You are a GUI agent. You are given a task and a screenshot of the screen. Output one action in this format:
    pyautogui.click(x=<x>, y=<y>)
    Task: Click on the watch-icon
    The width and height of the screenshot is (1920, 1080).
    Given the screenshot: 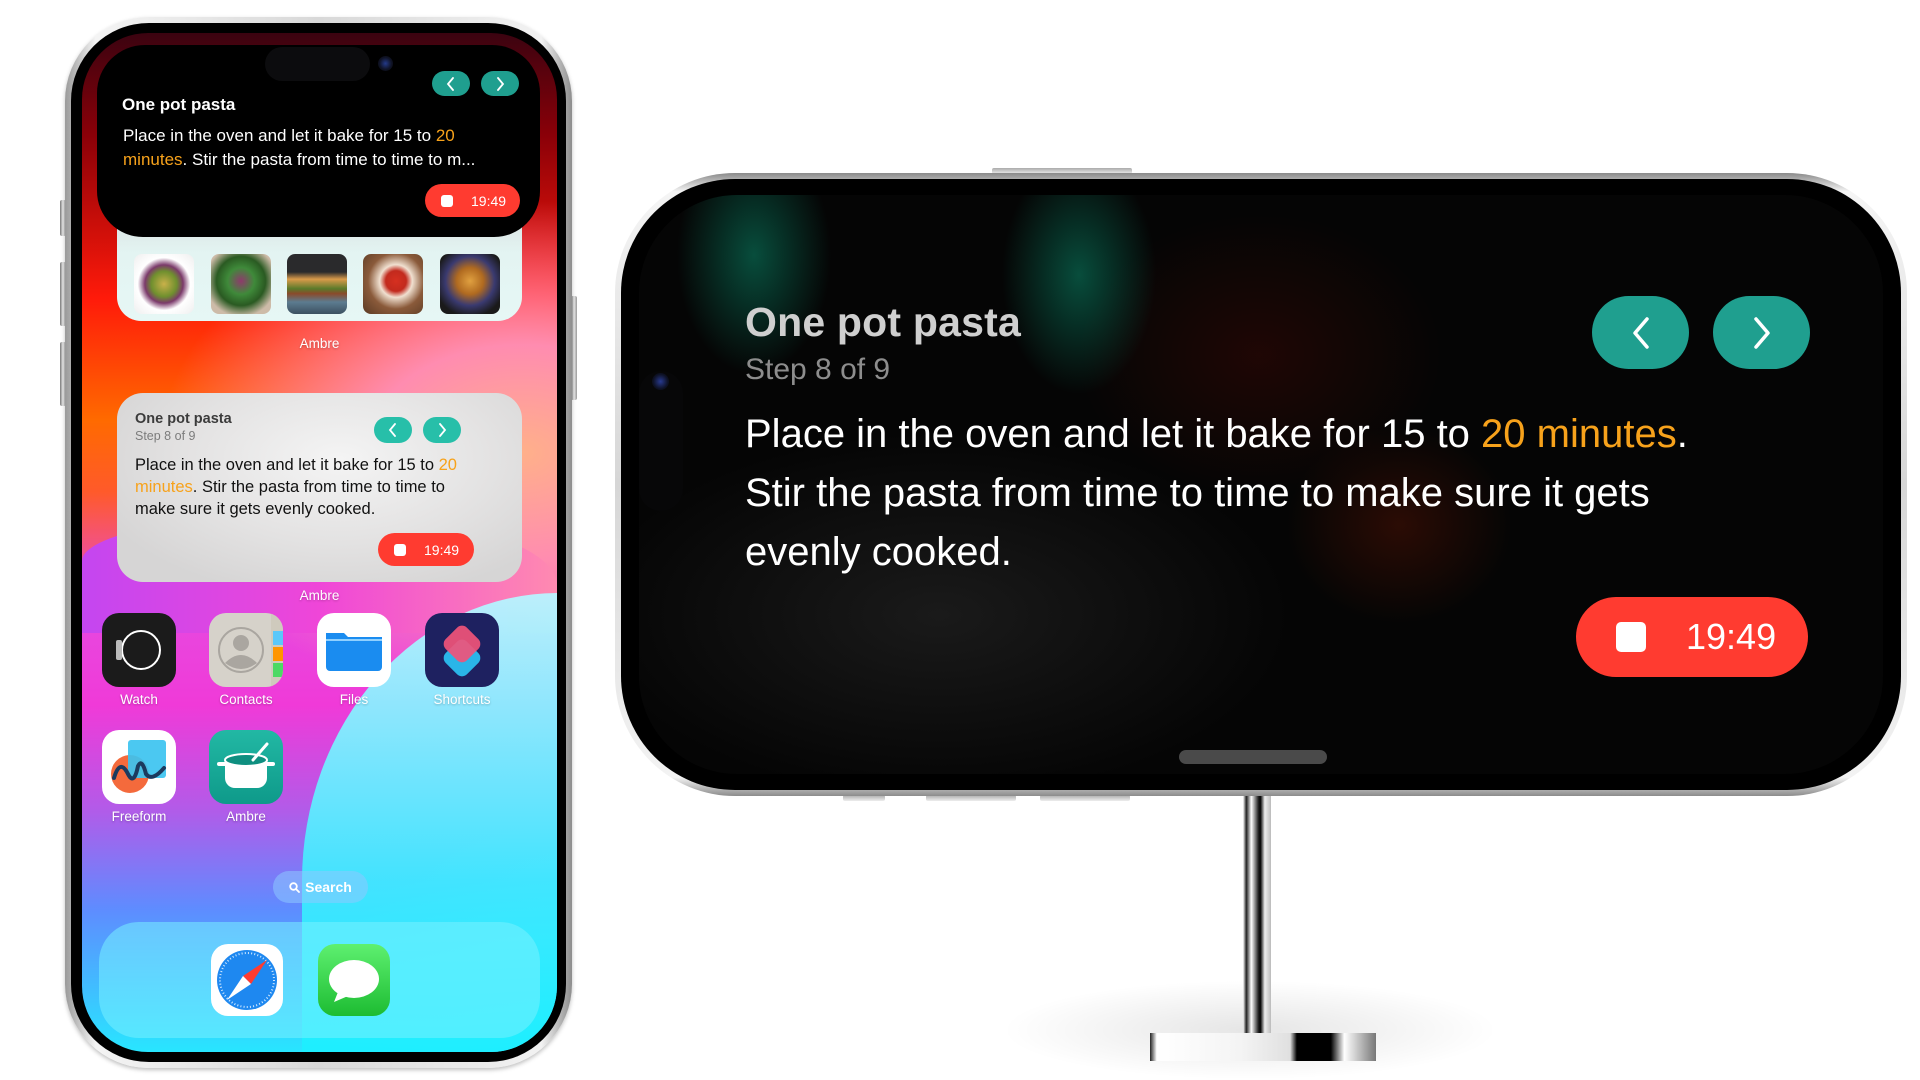 What is the action you would take?
    pyautogui.click(x=138, y=650)
    